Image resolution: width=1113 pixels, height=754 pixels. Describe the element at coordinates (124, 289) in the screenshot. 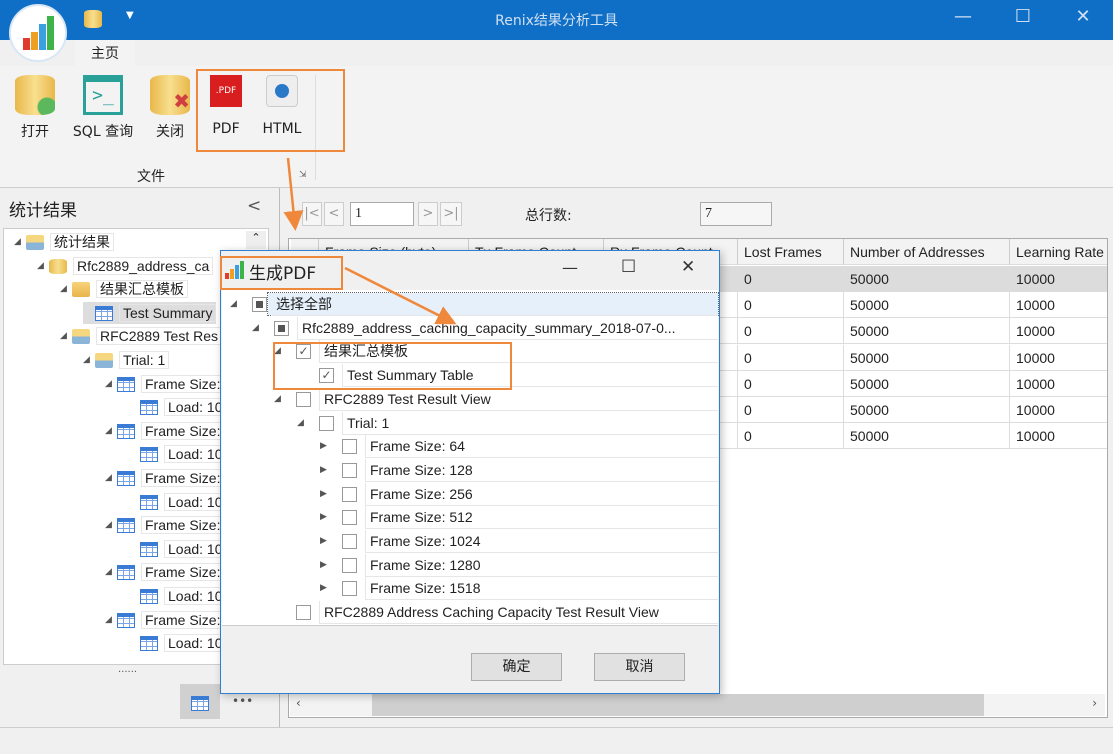

I see `tree-item: ◢ 结果汇总模板` at that location.